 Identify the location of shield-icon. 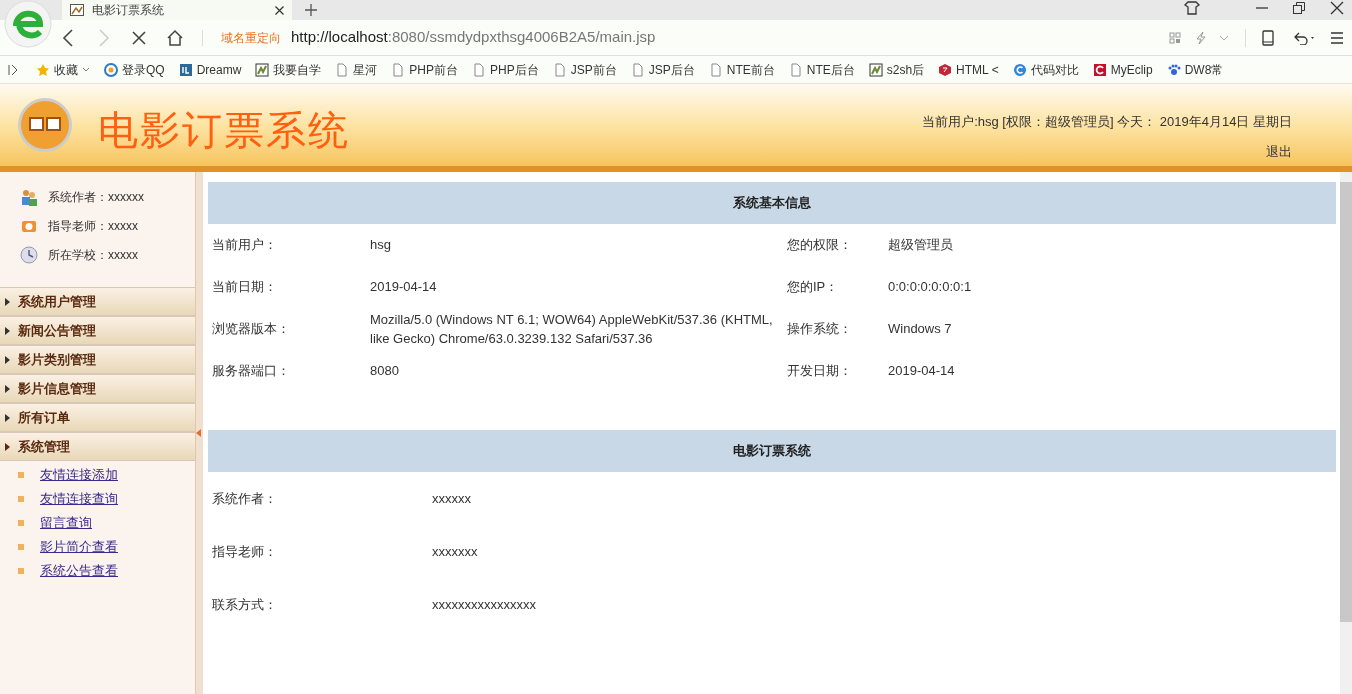
(945, 69).